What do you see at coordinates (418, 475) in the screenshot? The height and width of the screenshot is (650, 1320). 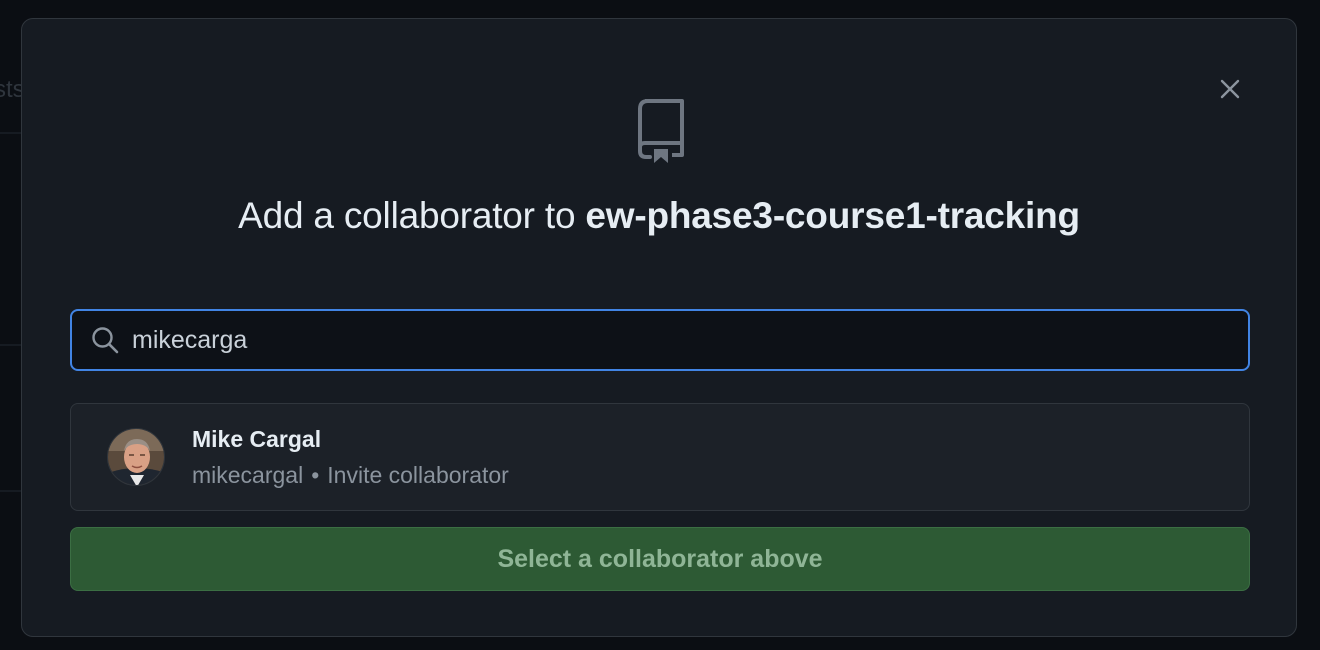 I see `result-action: Invite collaborator` at bounding box center [418, 475].